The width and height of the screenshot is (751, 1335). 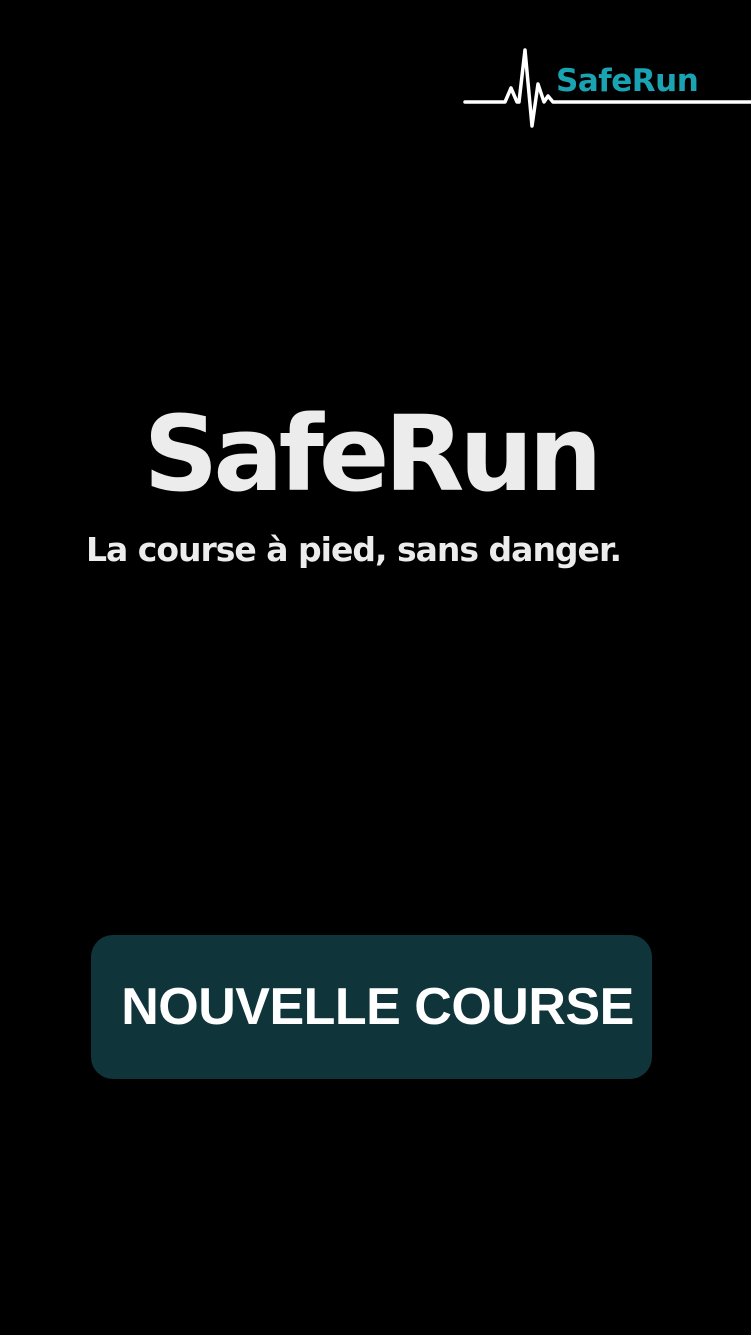 I want to click on new-run-button: NOUVELLE COURSE, so click(x=371, y=1007).